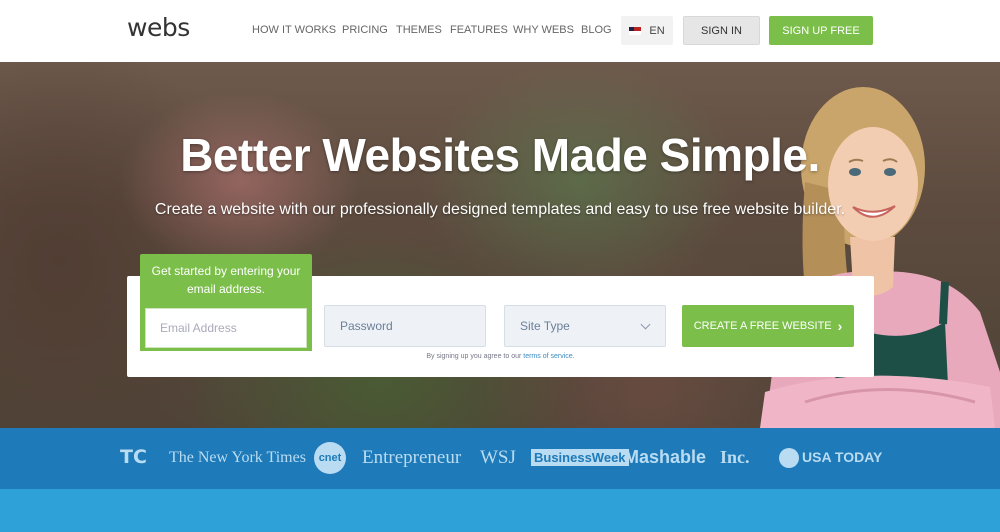 The image size is (1000, 532). I want to click on site-type-label: Site Type, so click(545, 326).